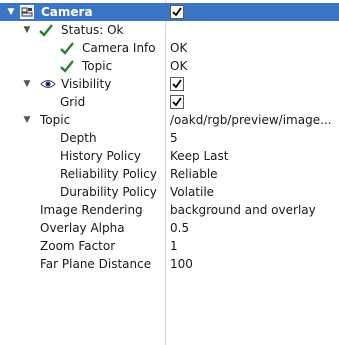 Image resolution: width=339 pixels, height=345 pixels. I want to click on grid-name-cell: Grid, so click(82, 102).